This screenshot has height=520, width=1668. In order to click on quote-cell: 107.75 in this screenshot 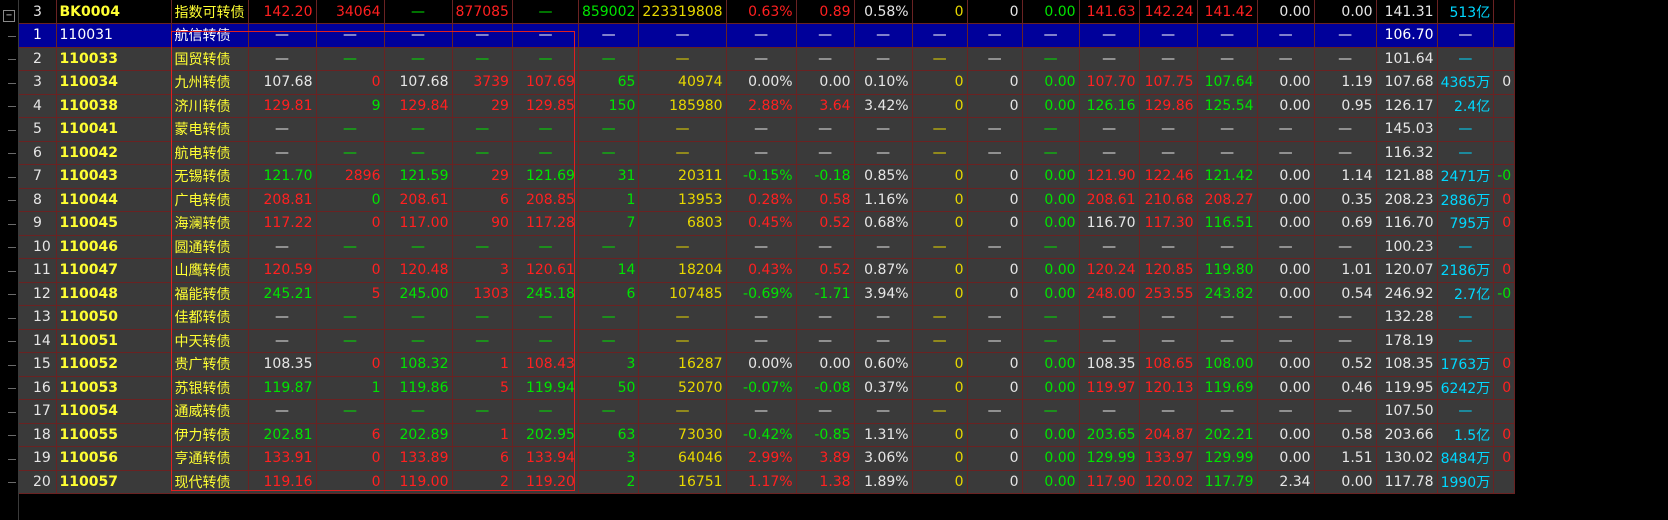, I will do `click(1168, 82)`.